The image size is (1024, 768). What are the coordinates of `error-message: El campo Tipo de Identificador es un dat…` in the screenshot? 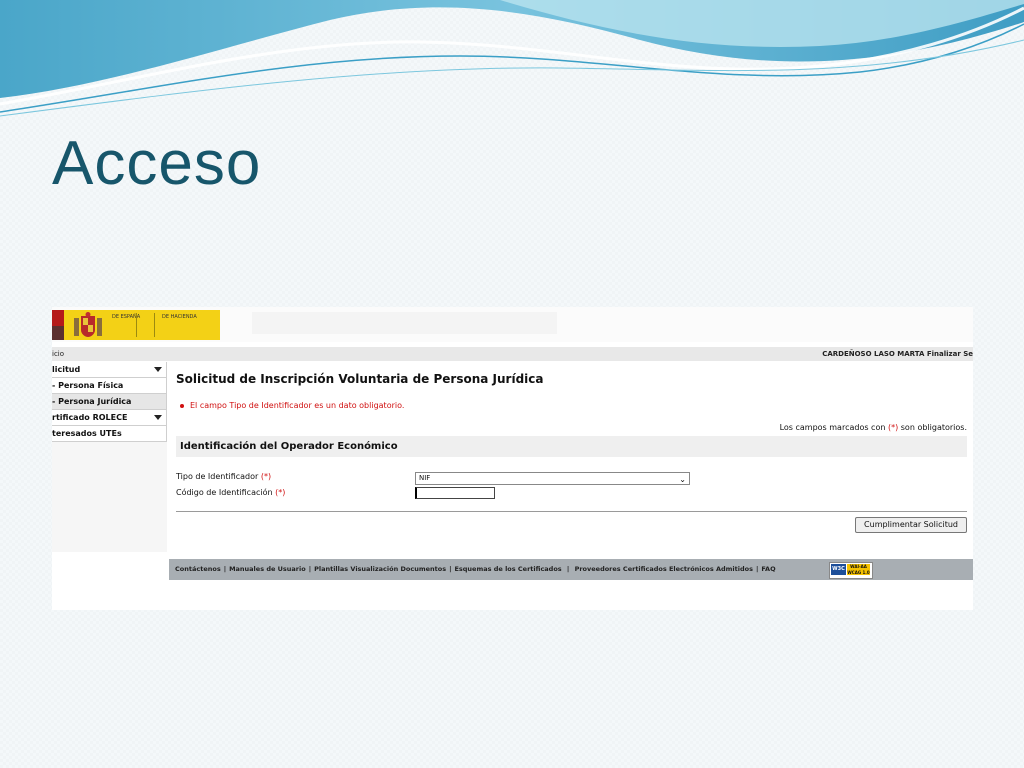 It's located at (292, 405).